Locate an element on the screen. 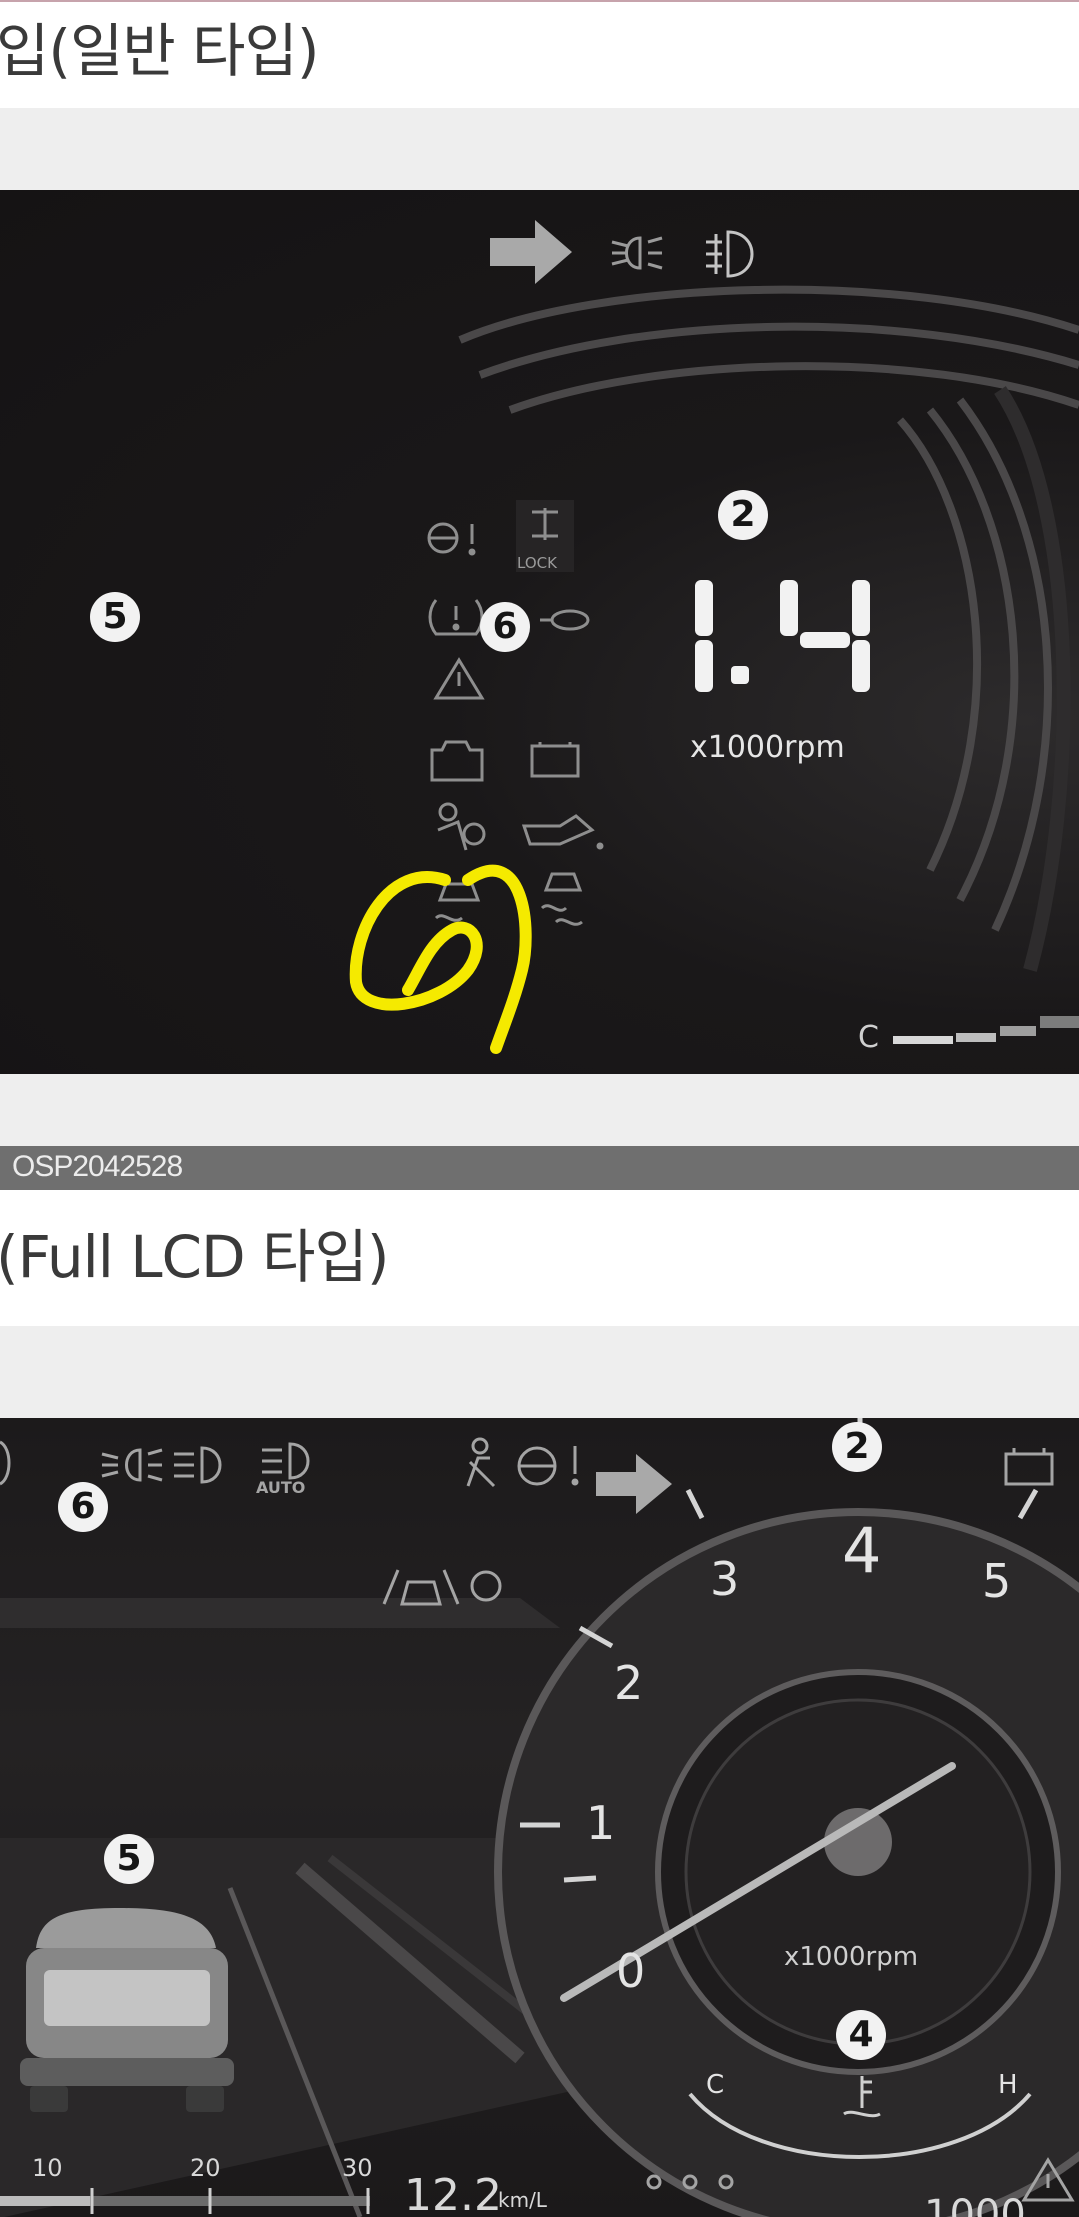 Image resolution: width=1079 pixels, height=2217 pixels. digital-rpm-display is located at coordinates (782, 636).